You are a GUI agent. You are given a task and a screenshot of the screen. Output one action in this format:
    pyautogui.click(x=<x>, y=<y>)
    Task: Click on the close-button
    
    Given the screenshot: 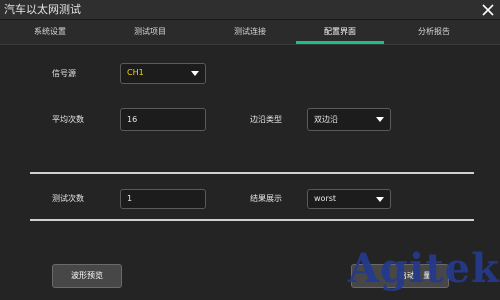 What is the action you would take?
    pyautogui.click(x=488, y=10)
    